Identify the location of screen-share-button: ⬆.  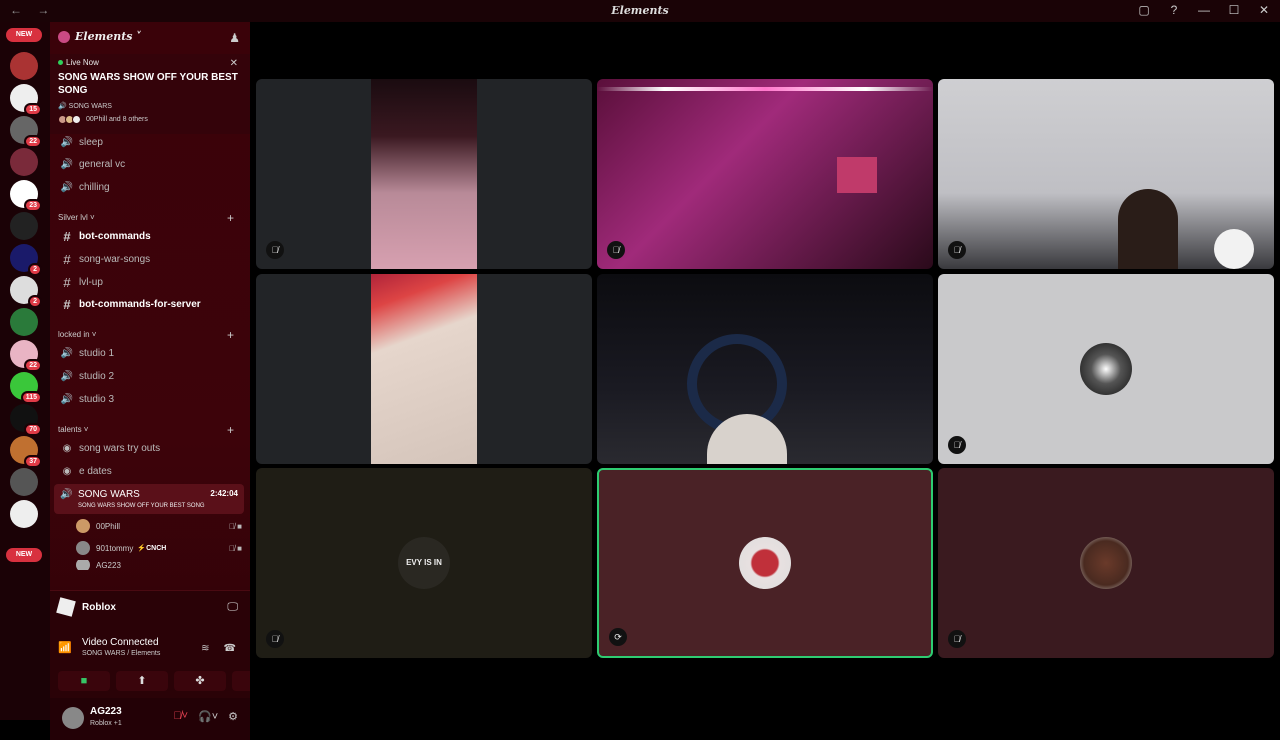
(142, 681).